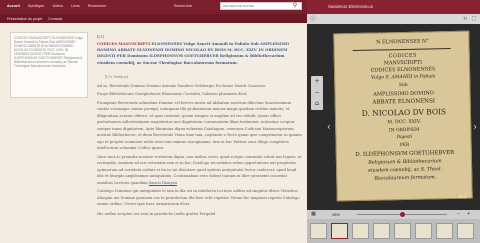 The image size is (480, 243). I want to click on page-line: ABBATE ELNONENSI, so click(404, 102).